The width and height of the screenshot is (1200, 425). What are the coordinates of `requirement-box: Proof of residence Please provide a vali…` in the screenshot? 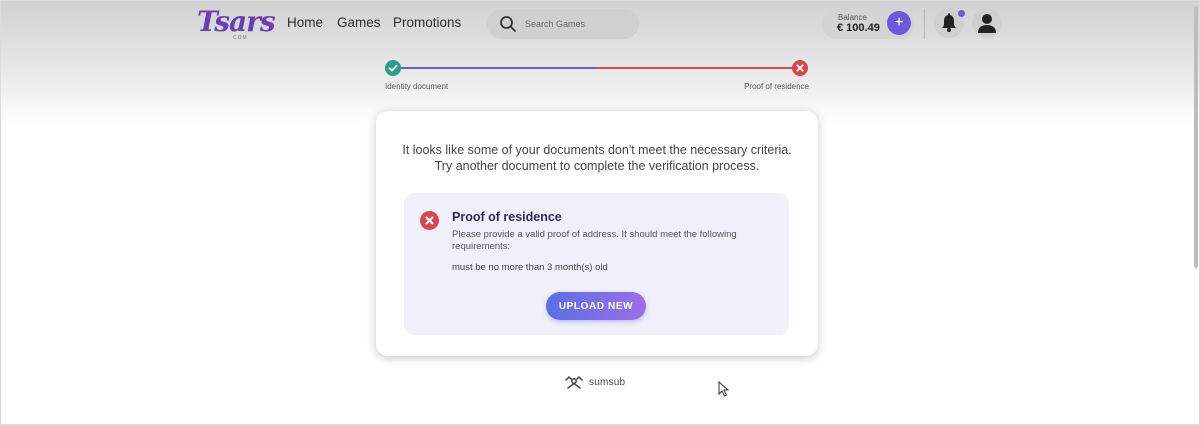 It's located at (596, 264).